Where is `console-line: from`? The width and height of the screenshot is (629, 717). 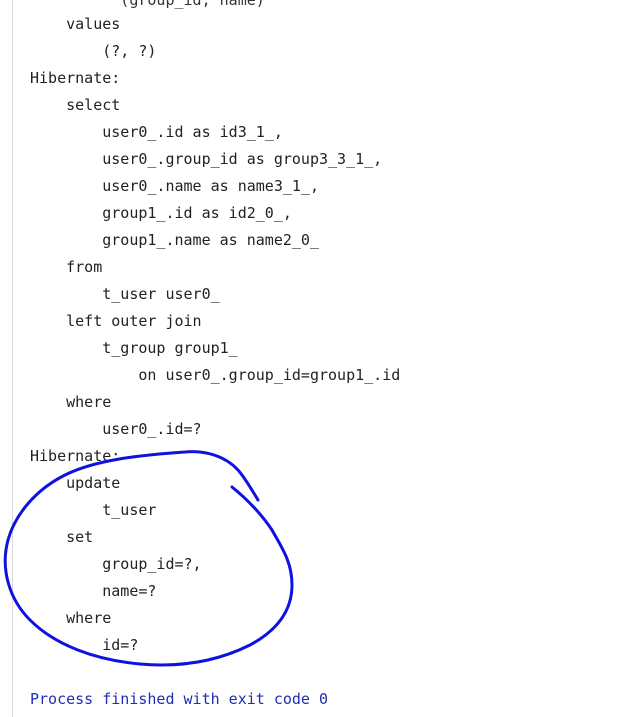 console-line: from is located at coordinates (66, 267).